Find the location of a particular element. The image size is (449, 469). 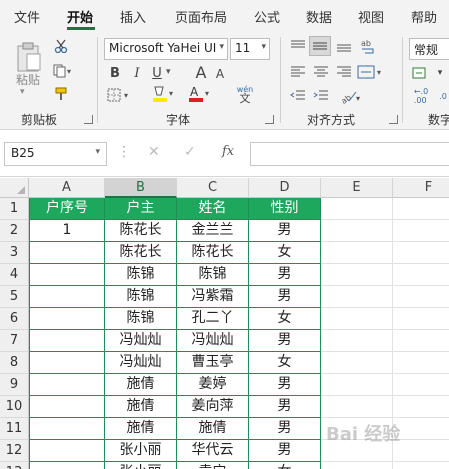

top-align-icon is located at coordinates (298, 46).